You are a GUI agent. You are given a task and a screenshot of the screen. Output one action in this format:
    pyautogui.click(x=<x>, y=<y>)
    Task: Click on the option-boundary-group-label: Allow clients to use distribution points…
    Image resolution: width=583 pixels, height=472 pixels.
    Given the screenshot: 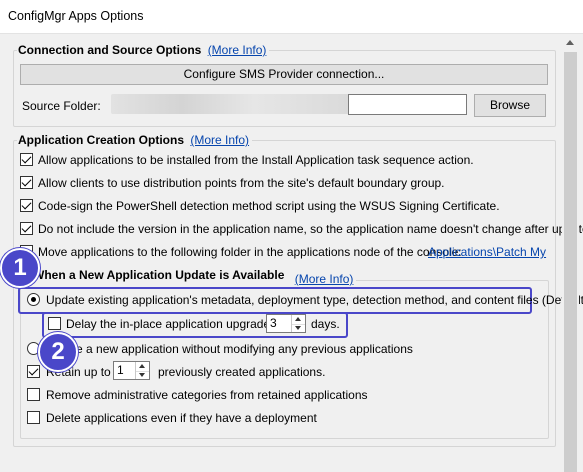 What is the action you would take?
    pyautogui.click(x=241, y=183)
    